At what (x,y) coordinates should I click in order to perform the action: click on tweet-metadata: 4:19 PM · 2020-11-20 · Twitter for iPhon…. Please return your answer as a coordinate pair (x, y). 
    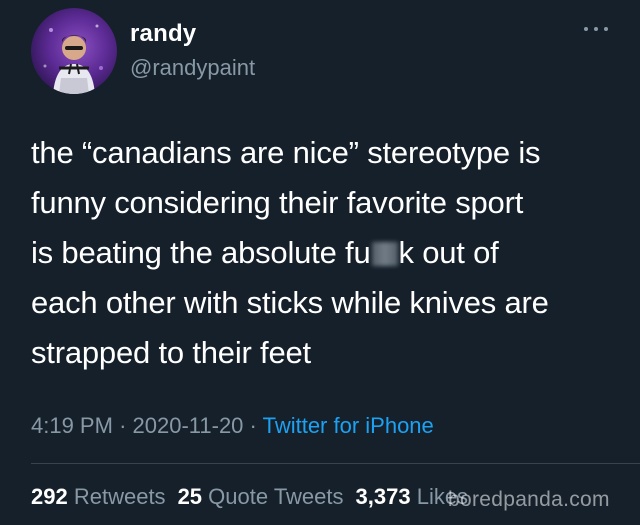
    Looking at the image, I should click on (232, 426).